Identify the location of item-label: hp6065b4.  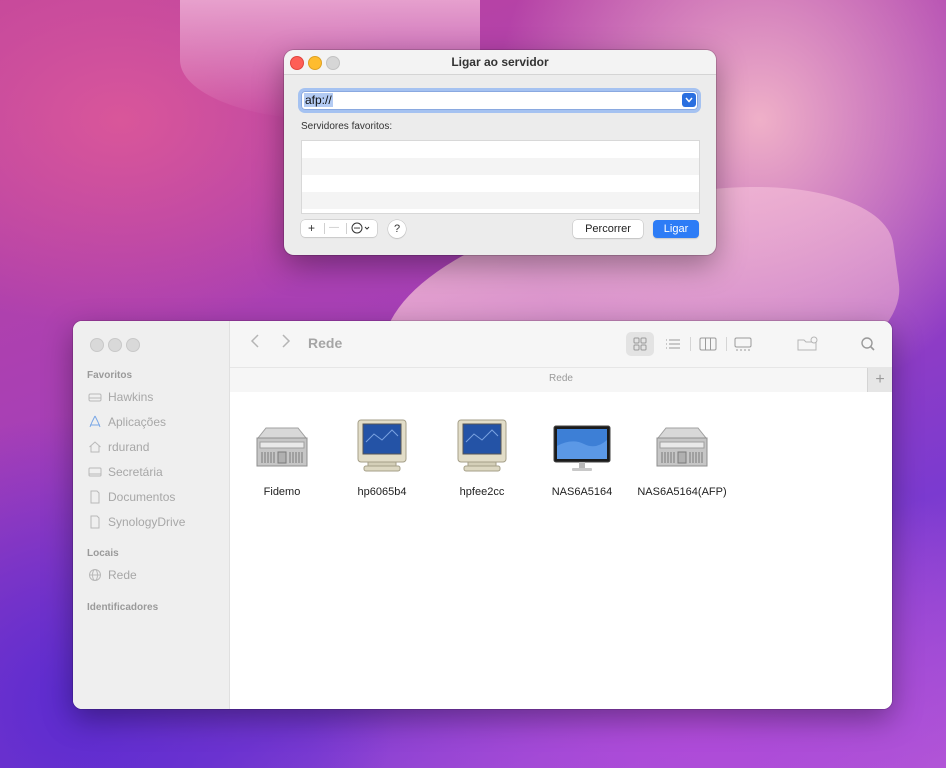
(382, 492).